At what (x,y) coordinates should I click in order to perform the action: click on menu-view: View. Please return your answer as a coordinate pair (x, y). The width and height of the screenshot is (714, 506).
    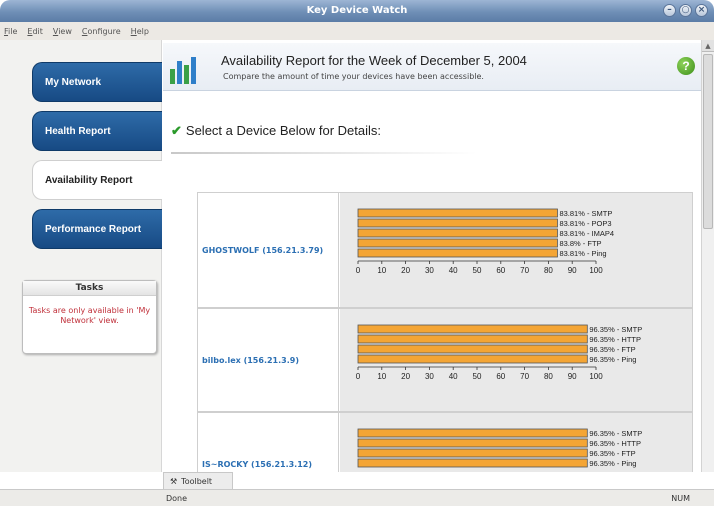
    Looking at the image, I should click on (62, 31).